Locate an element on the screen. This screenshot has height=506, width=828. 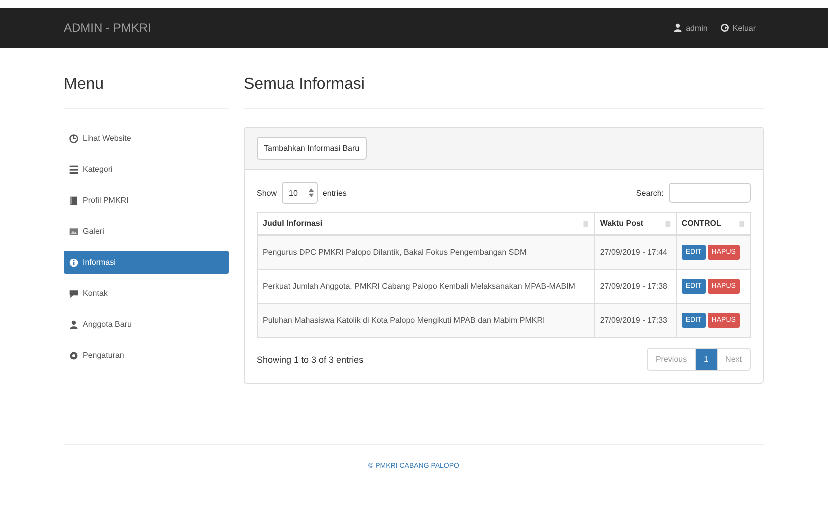
table-cell: 27/09/2019 - 17:33 is located at coordinates (635, 321).